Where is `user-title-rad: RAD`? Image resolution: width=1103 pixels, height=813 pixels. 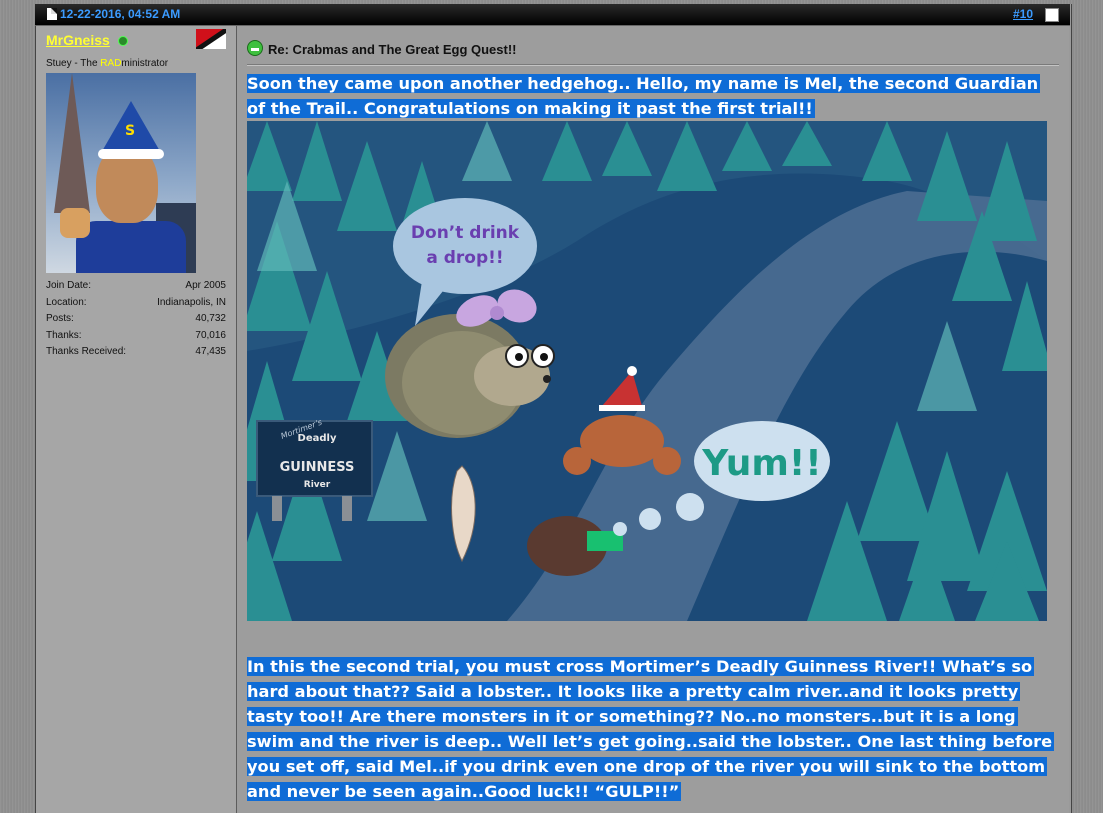 user-title-rad: RAD is located at coordinates (111, 63).